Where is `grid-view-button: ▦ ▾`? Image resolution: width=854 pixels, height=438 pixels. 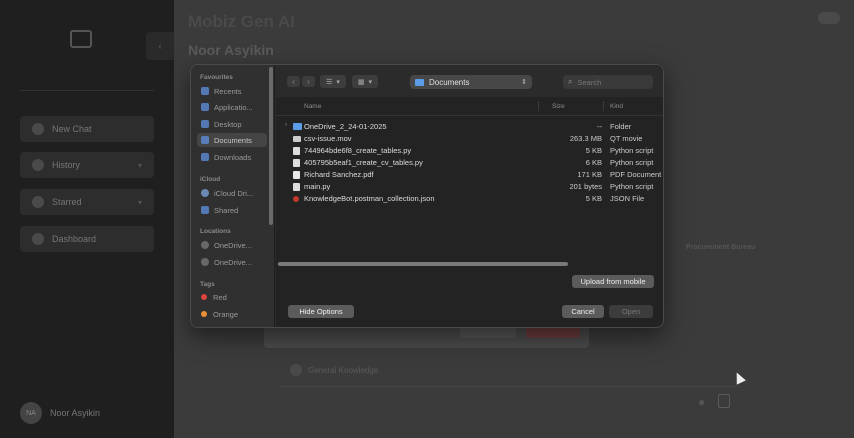
grid-view-button: ▦ ▾ is located at coordinates (365, 81).